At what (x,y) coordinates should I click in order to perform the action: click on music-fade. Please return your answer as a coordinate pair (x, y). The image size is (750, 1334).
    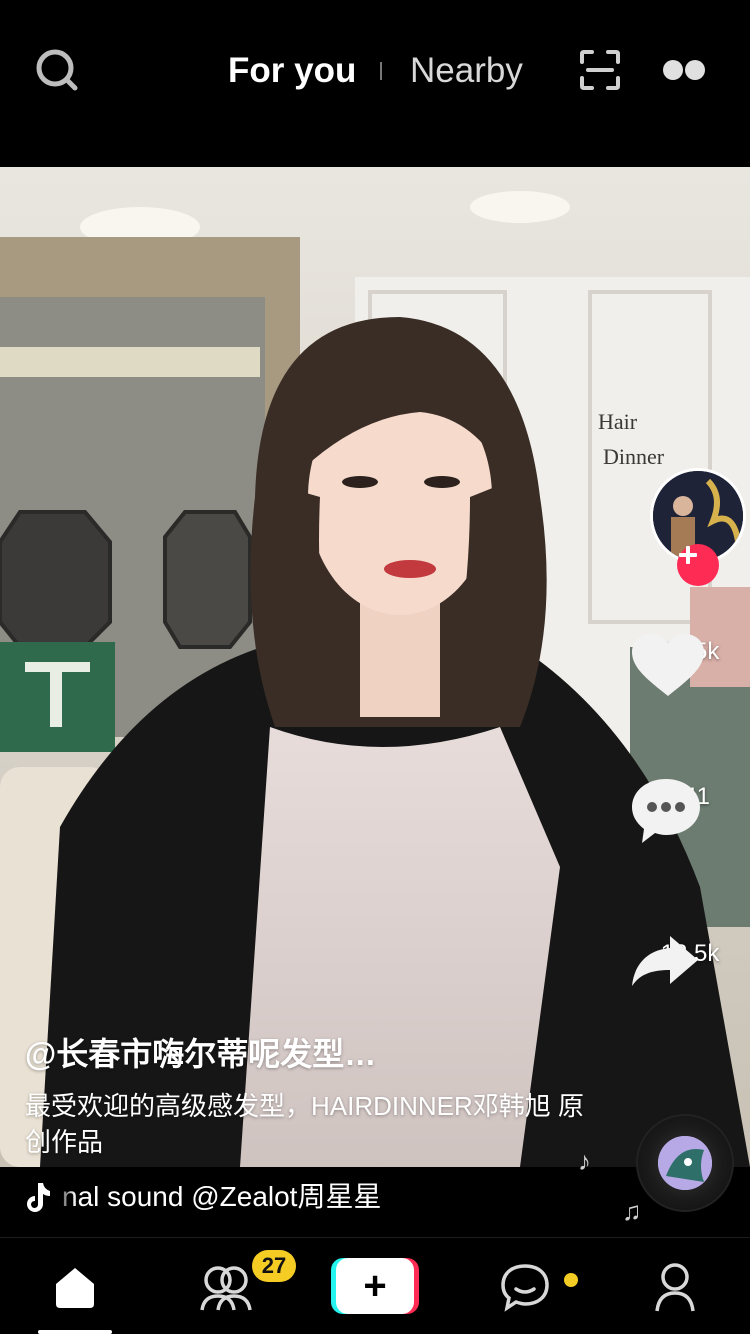
    Looking at the image, I should click on (64, 1197).